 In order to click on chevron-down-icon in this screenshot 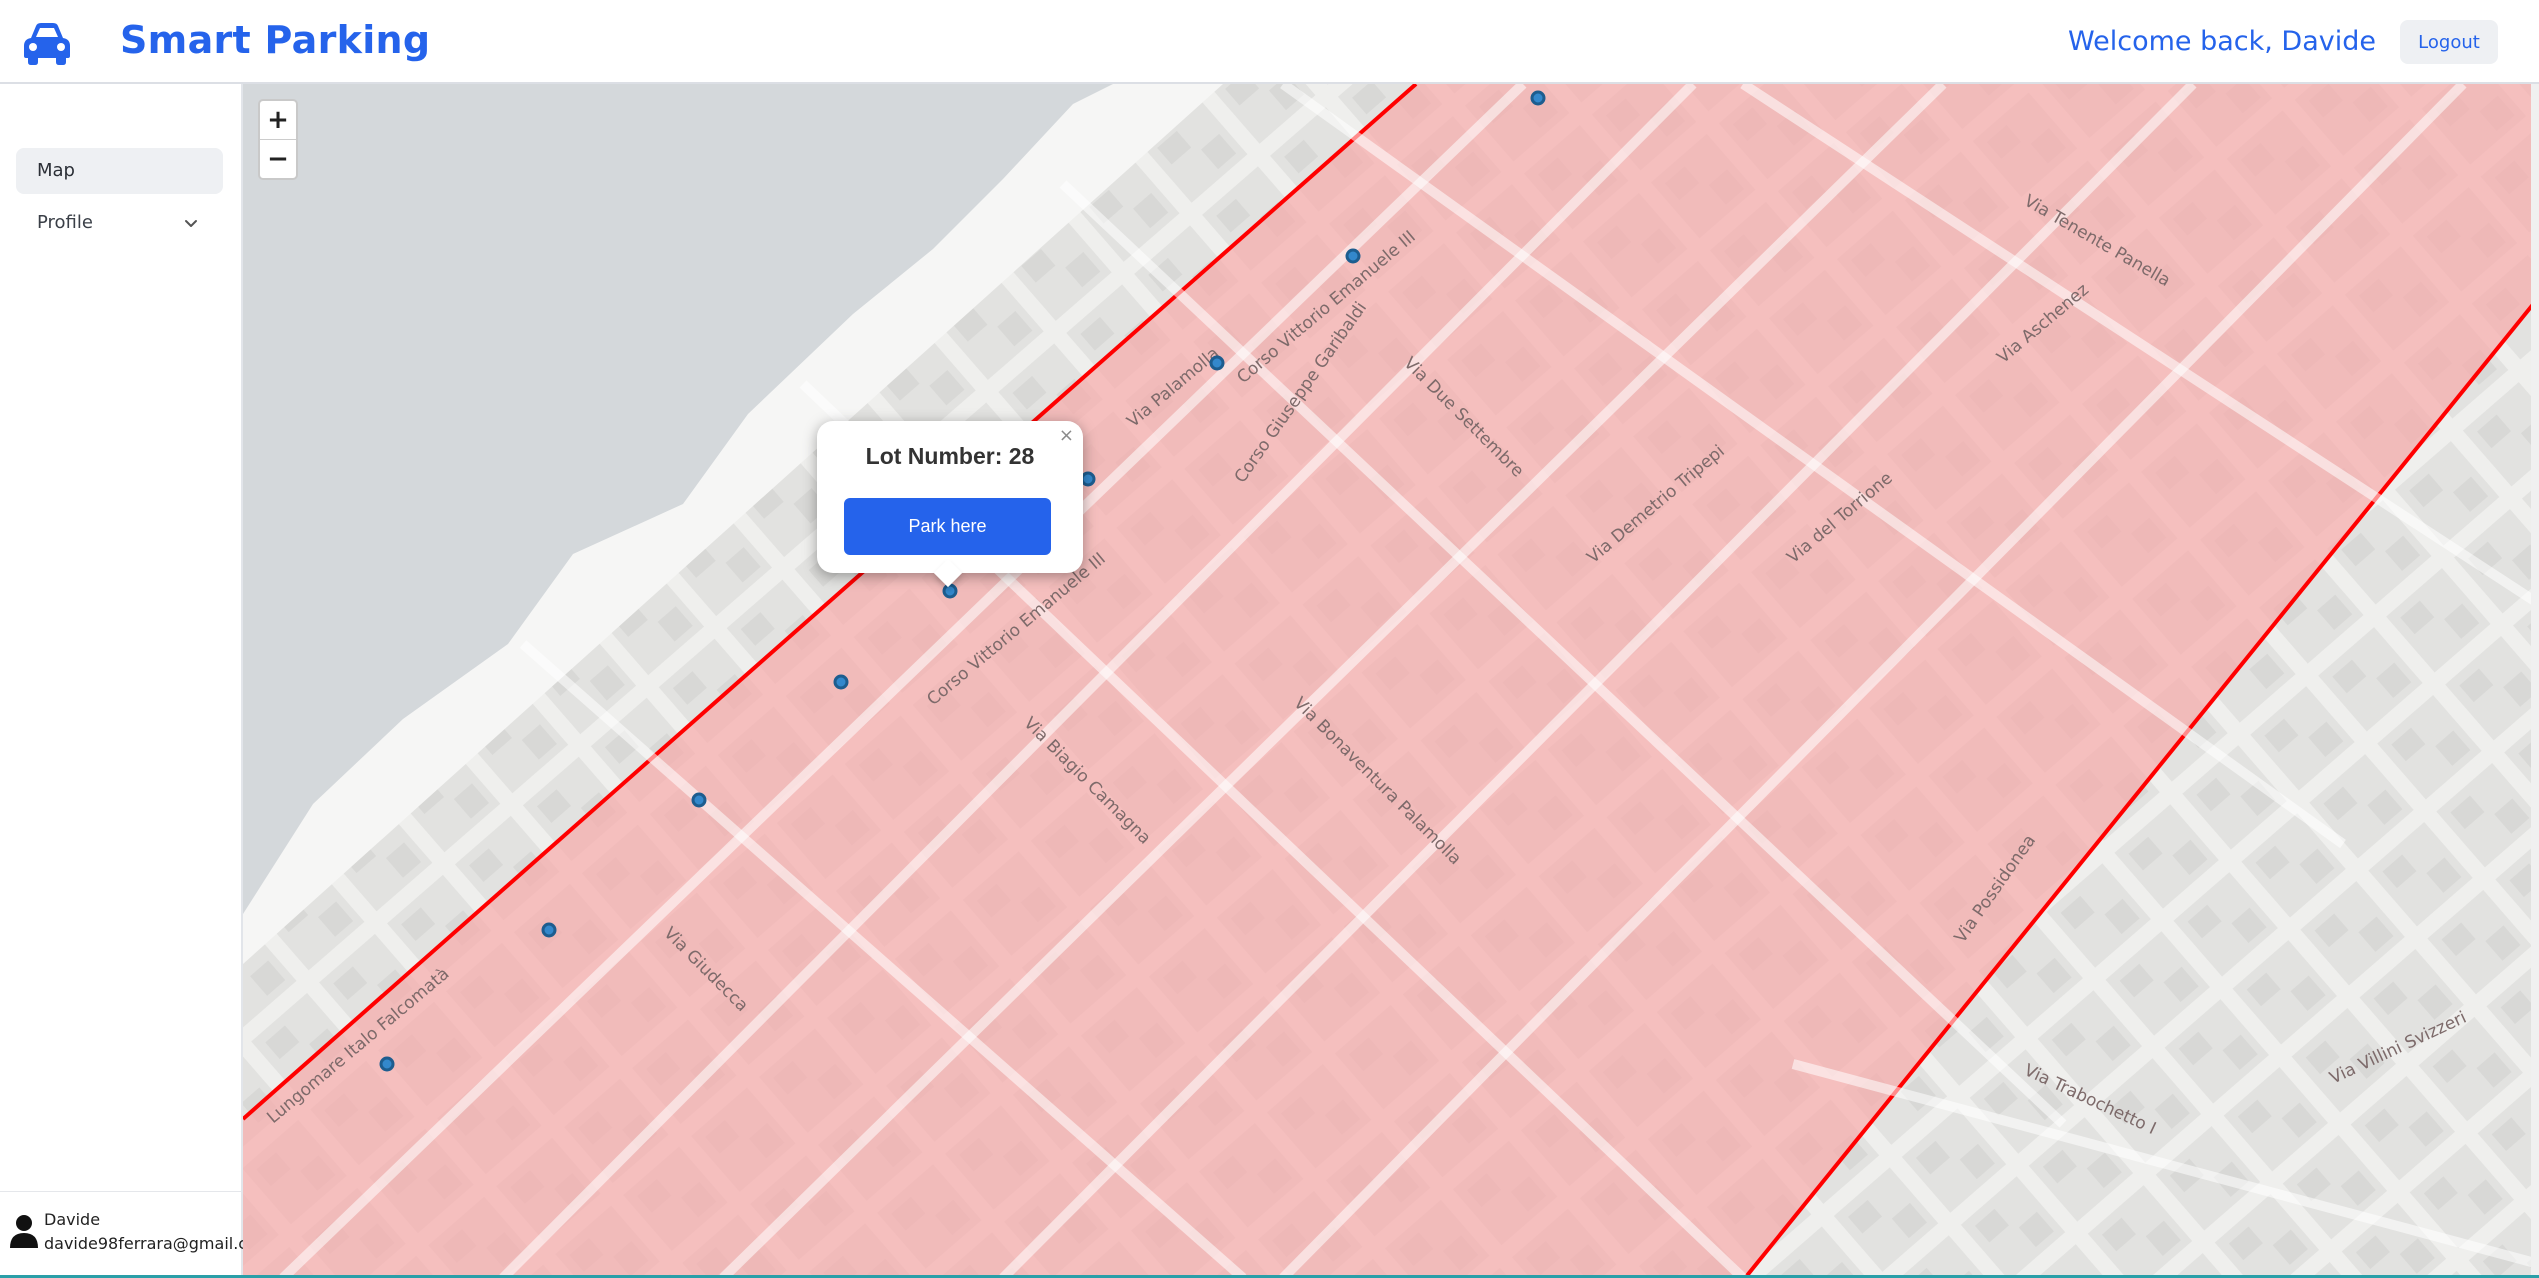, I will do `click(191, 223)`.